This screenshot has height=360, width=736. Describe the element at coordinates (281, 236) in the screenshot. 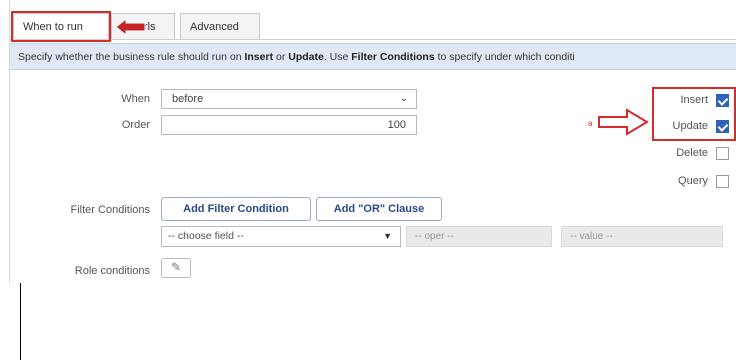

I see `choose-field-select: -- choose field -- ▼` at that location.